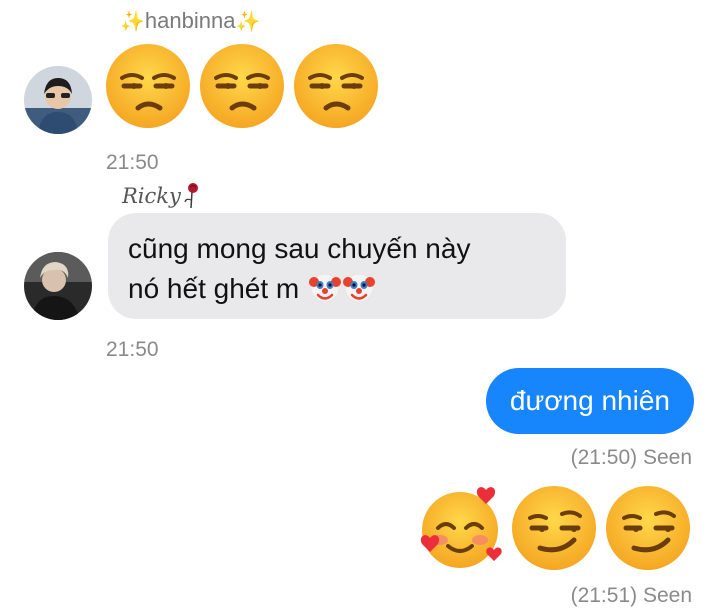  Describe the element at coordinates (631, 595) in the screenshot. I see `seen-status: (21:51) Seen` at that location.